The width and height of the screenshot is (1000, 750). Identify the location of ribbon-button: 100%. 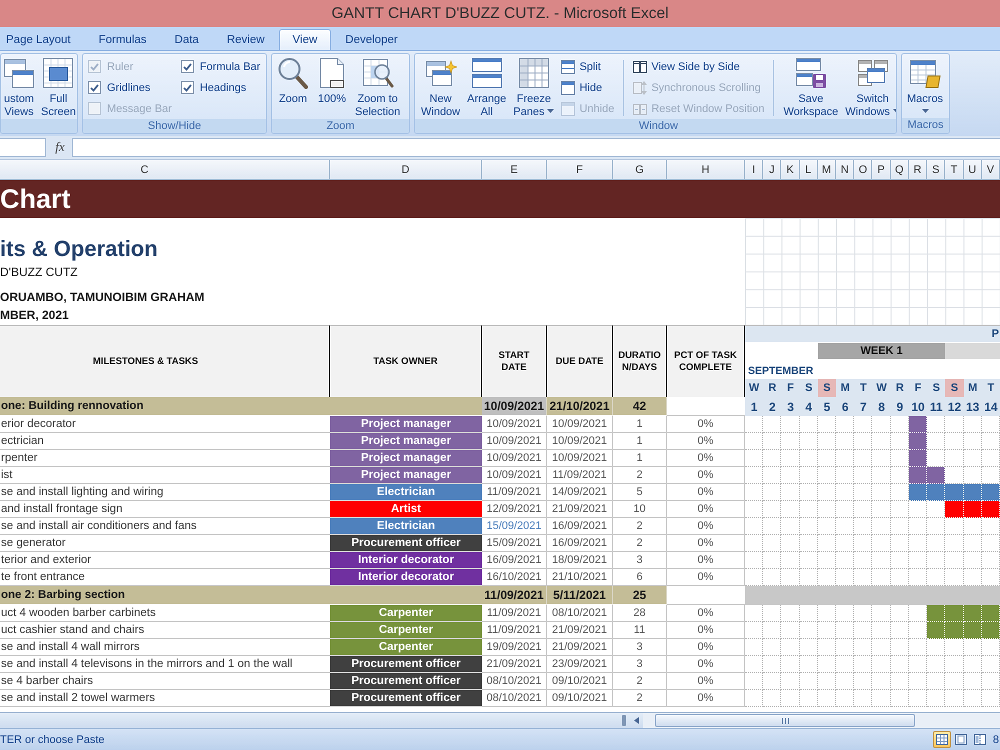
(332, 81).